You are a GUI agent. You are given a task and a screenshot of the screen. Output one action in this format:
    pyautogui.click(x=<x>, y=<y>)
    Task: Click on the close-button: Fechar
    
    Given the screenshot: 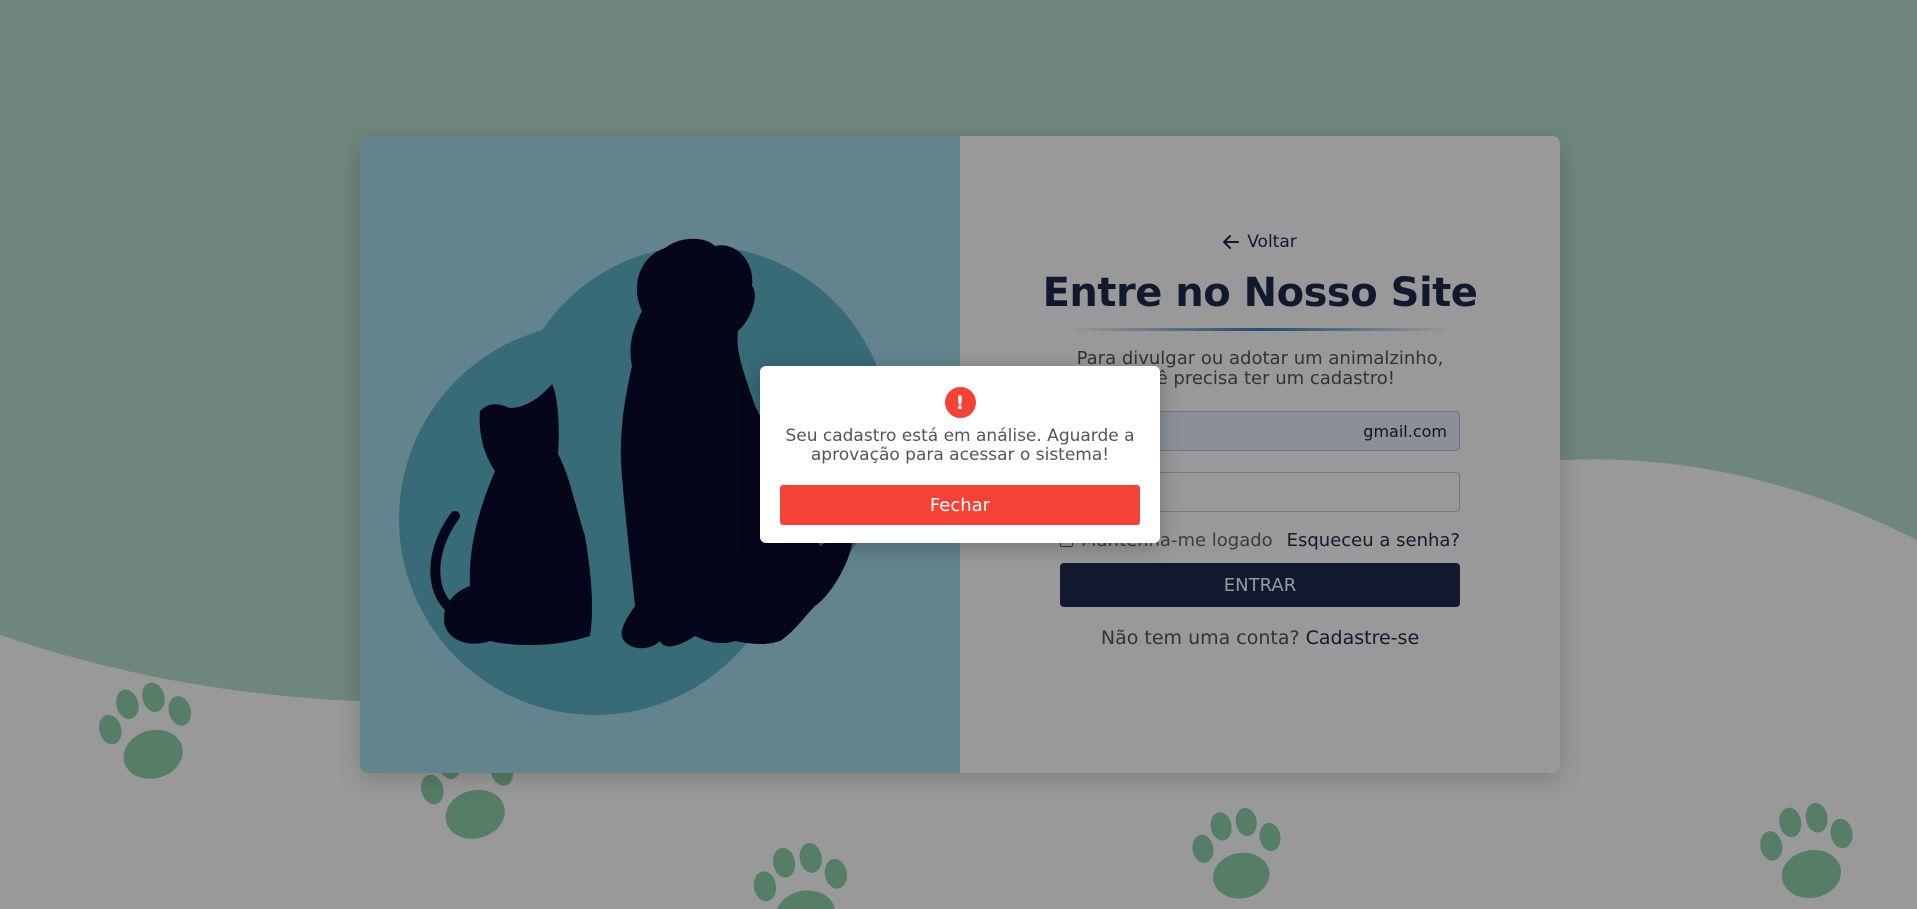 What is the action you would take?
    pyautogui.click(x=960, y=505)
    